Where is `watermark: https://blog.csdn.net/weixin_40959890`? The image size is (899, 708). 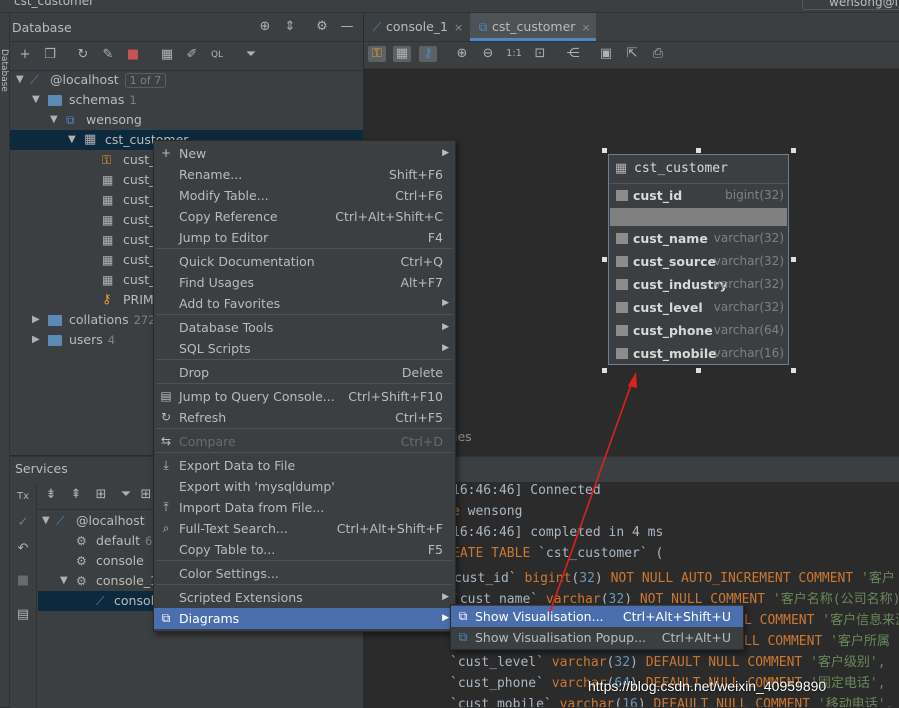
watermark: https://blog.csdn.net/weixin_40959890 is located at coordinates (707, 686).